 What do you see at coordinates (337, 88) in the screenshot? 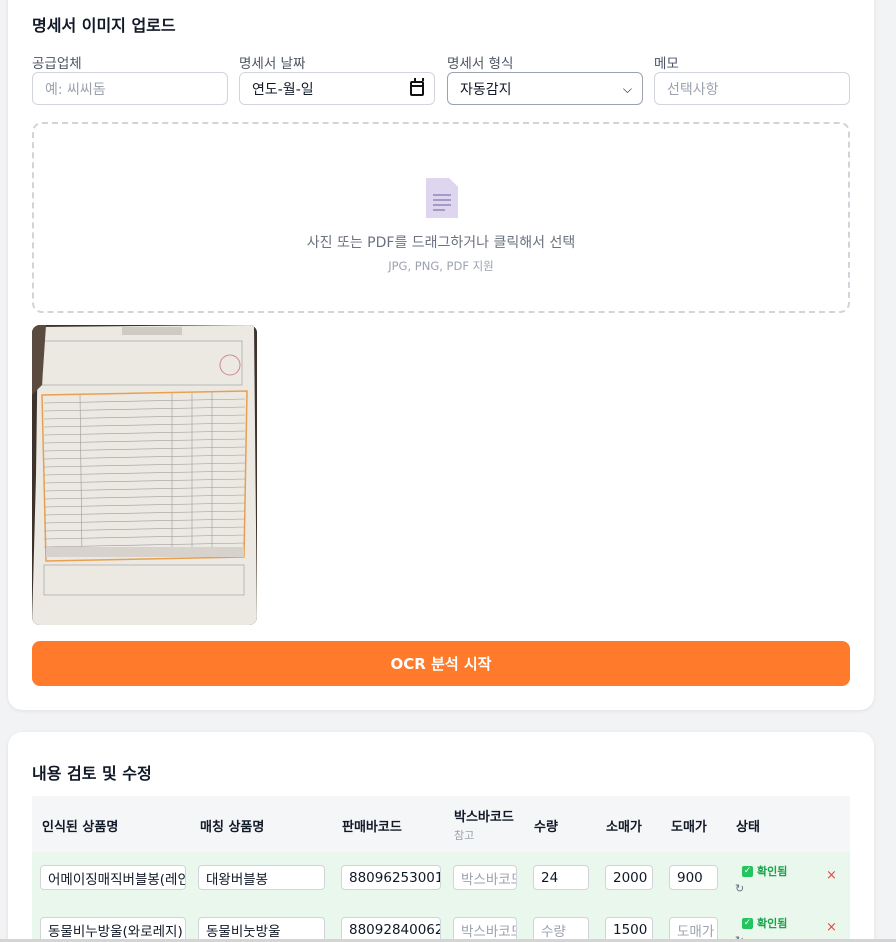
I see `date-input: 연도-월-일` at bounding box center [337, 88].